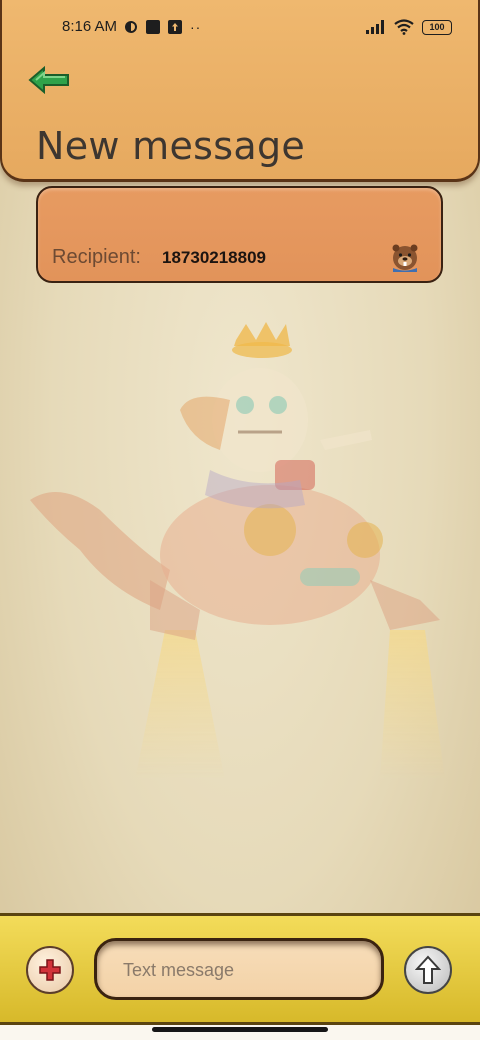 The width and height of the screenshot is (480, 1040). Describe the element at coordinates (405, 256) in the screenshot. I see `beaver-avatar-icon` at that location.